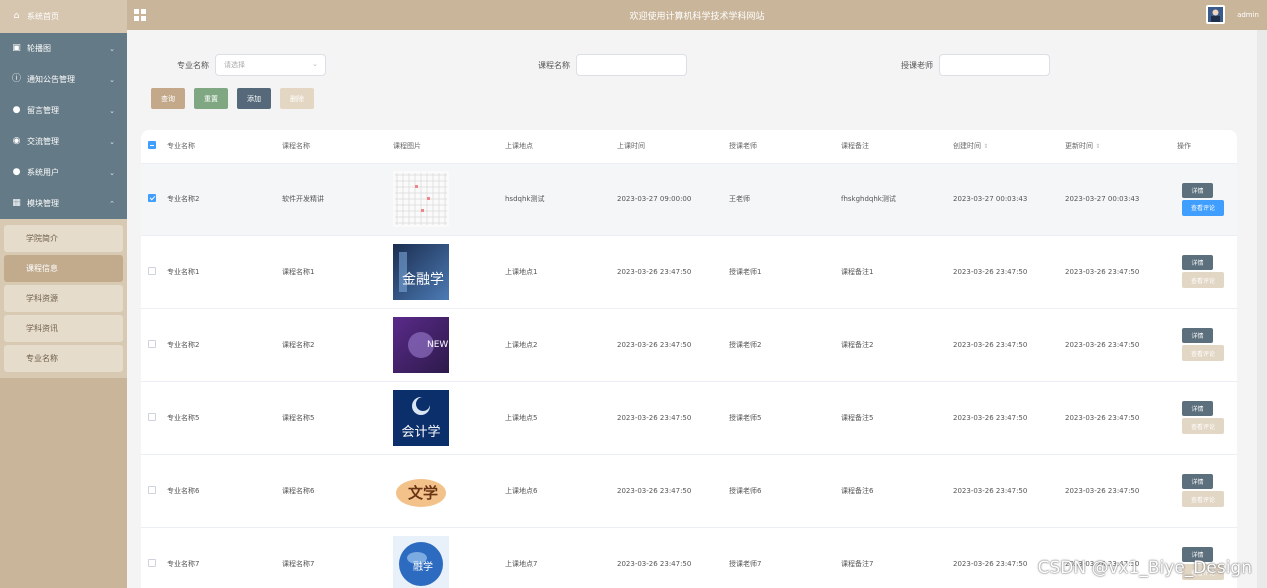  Describe the element at coordinates (673, 147) in the screenshot. I see `header-time: 上课时间` at that location.